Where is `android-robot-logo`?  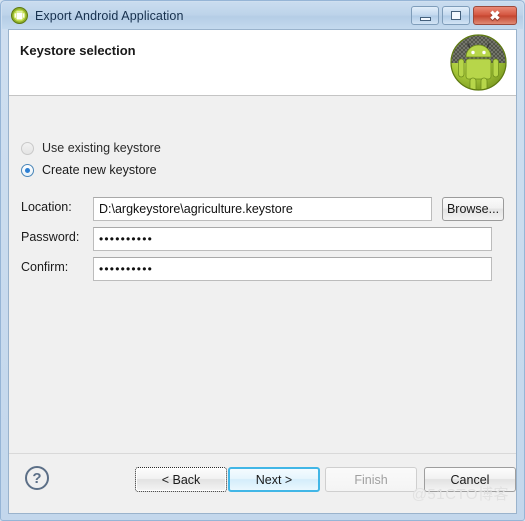
android-robot-logo is located at coordinates (478, 62).